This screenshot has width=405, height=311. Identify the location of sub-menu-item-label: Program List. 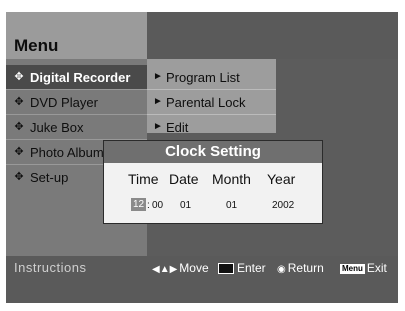
(203, 77).